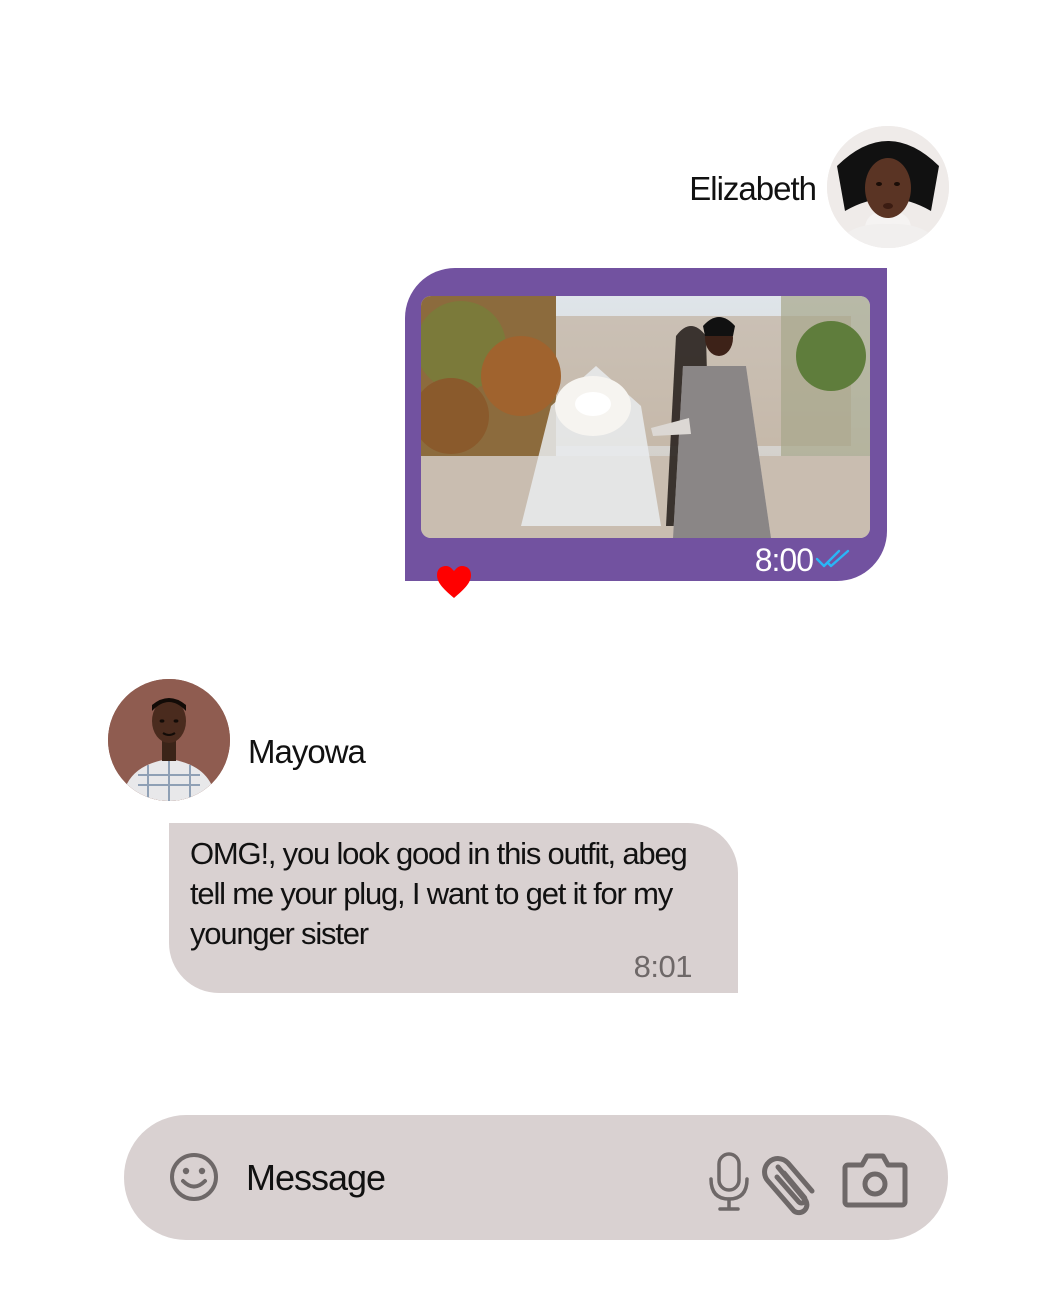 Image resolution: width=1056 pixels, height=1293 pixels. I want to click on avatar-mayowa, so click(169, 740).